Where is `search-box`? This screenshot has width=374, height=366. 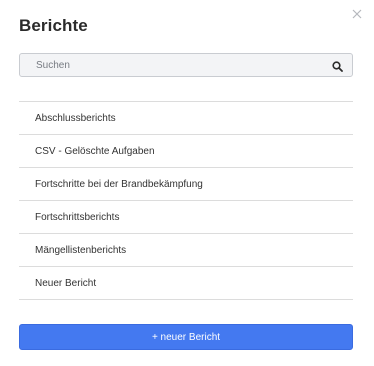
search-box is located at coordinates (186, 65).